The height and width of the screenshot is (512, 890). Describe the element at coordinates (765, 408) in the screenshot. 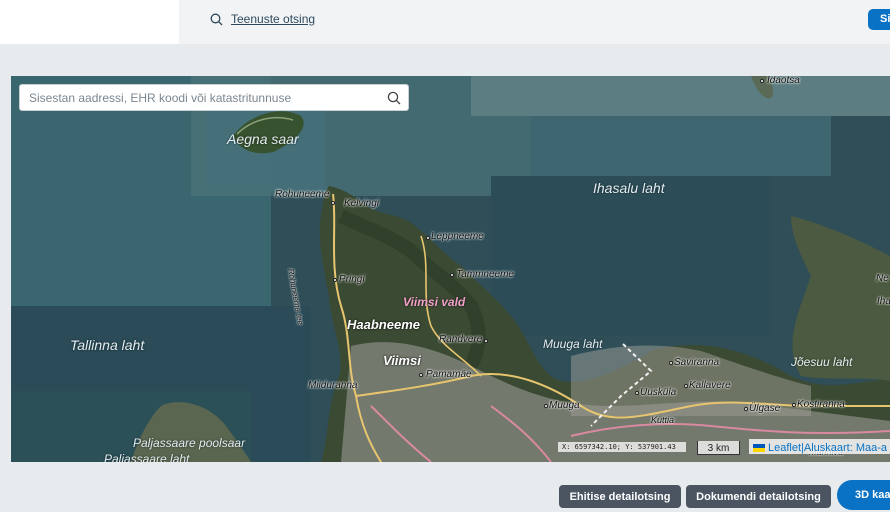

I see `label-ulgase: Ülgase` at that location.